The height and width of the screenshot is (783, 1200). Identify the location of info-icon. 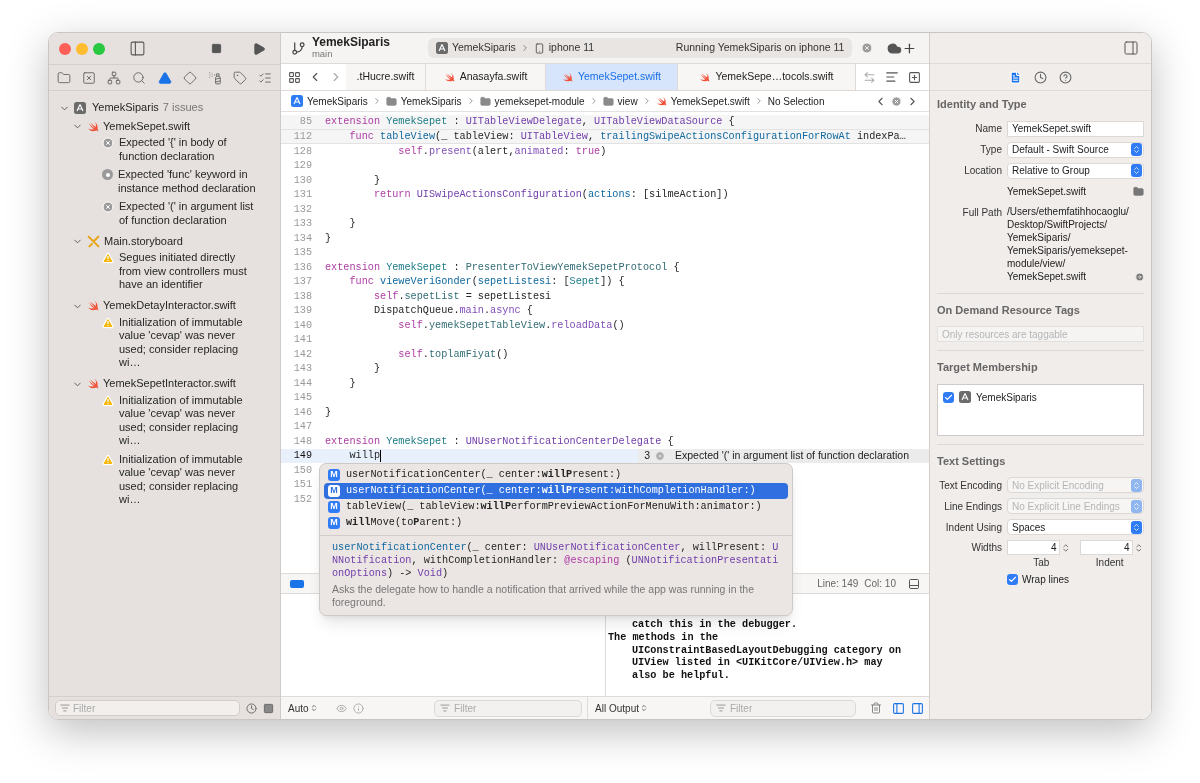
(358, 708).